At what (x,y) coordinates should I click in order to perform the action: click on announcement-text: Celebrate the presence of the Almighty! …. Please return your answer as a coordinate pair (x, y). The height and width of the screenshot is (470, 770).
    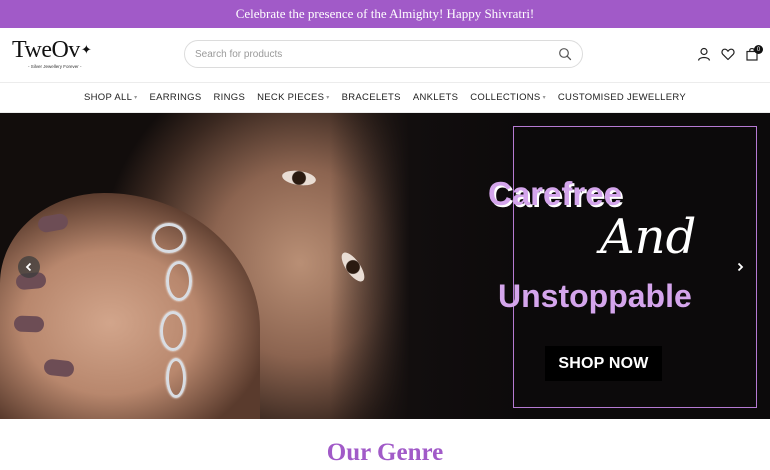
    Looking at the image, I should click on (385, 13).